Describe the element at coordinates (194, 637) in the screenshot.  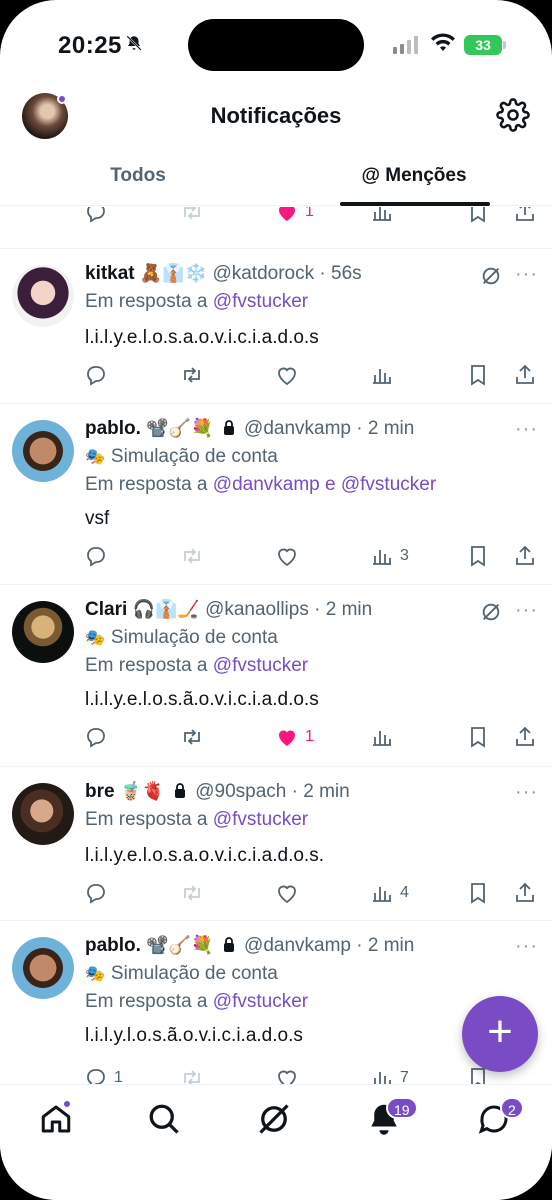
I see `simulation-text: Simulação de conta` at that location.